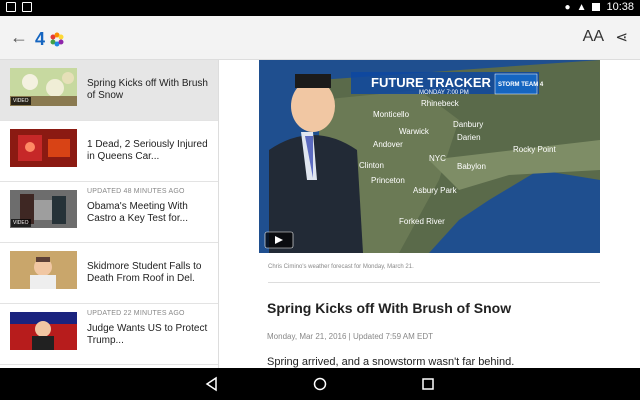 Image resolution: width=640 pixels, height=400 pixels. Describe the element at coordinates (521, 85) in the screenshot. I see `storm-badge: STORM TEAM 4` at that location.